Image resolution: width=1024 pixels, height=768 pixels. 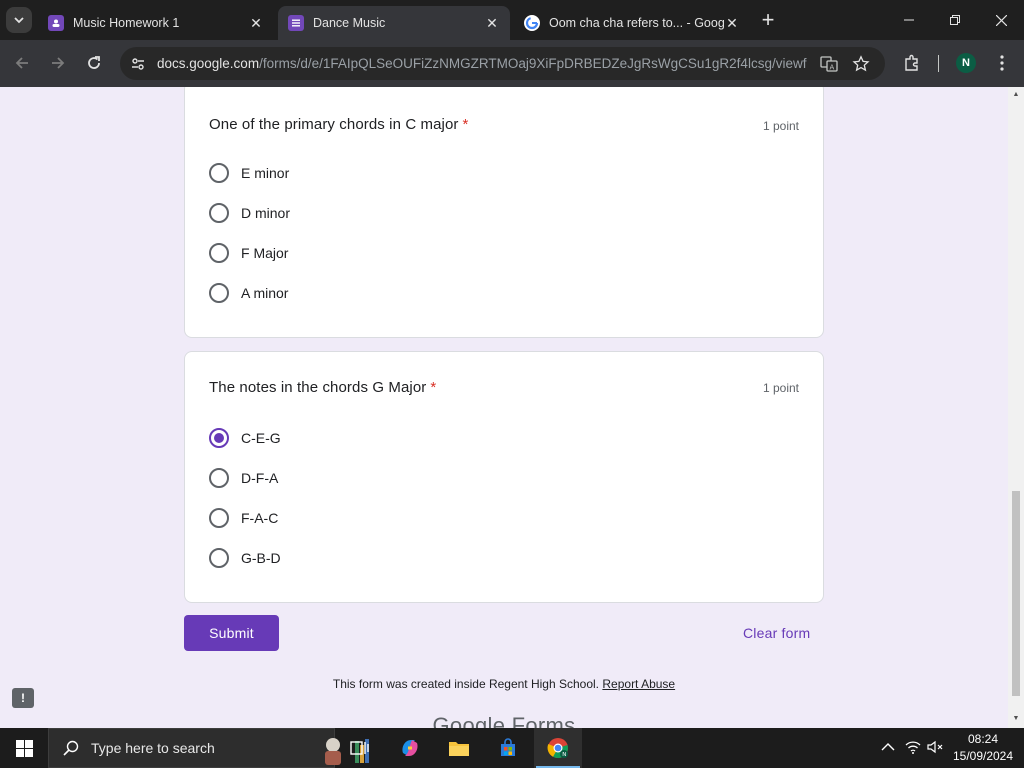 I want to click on start-button, so click(x=24, y=748).